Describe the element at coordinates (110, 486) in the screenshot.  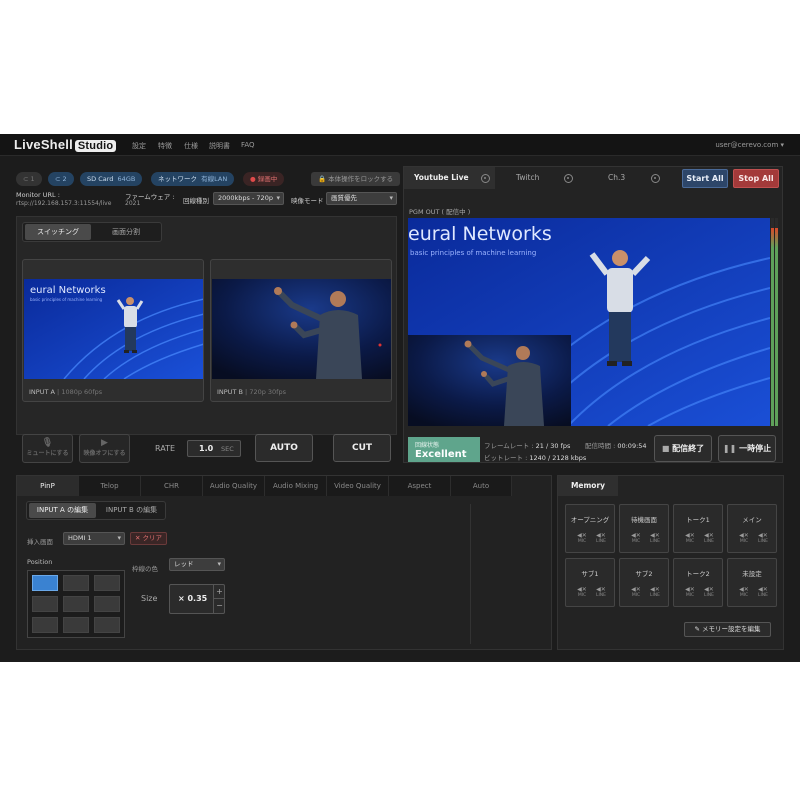
I see `tab-telop: Telop` at that location.